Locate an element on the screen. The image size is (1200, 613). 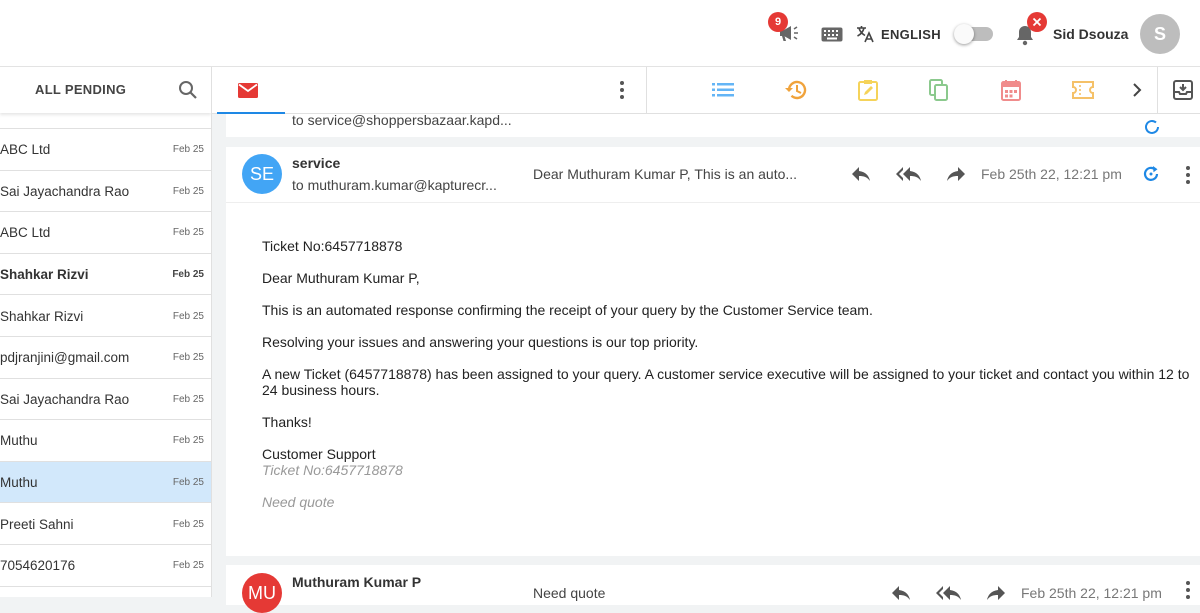
keyboard-button is located at coordinates (832, 34).